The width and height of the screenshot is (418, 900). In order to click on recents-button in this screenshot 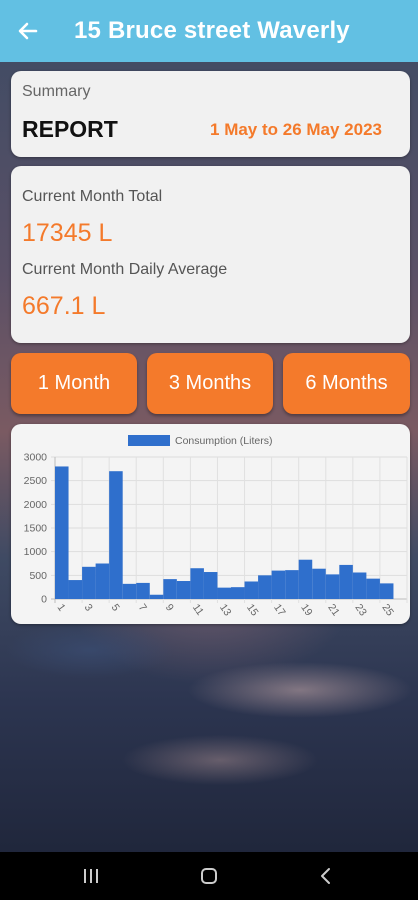, I will do `click(91, 876)`.